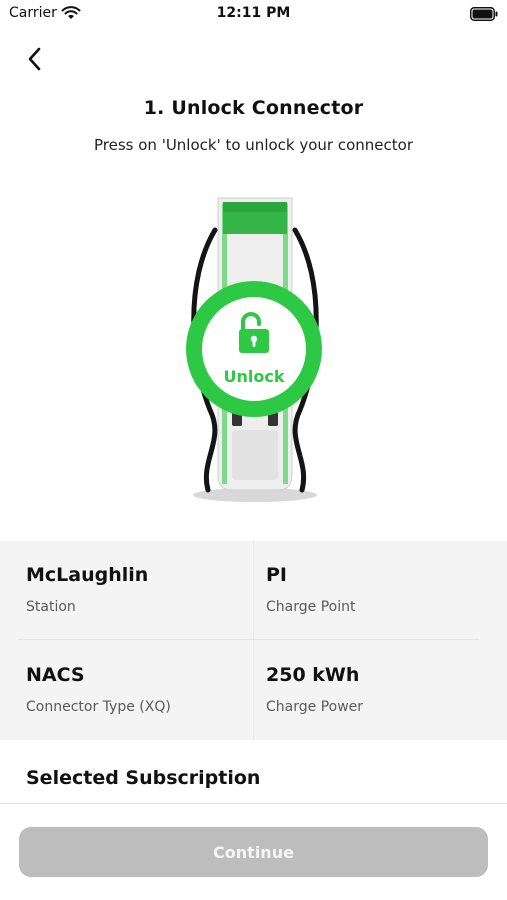 Image resolution: width=507 pixels, height=900 pixels. Describe the element at coordinates (98, 707) in the screenshot. I see `connector-type-label: Connector Type (XQ)` at that location.